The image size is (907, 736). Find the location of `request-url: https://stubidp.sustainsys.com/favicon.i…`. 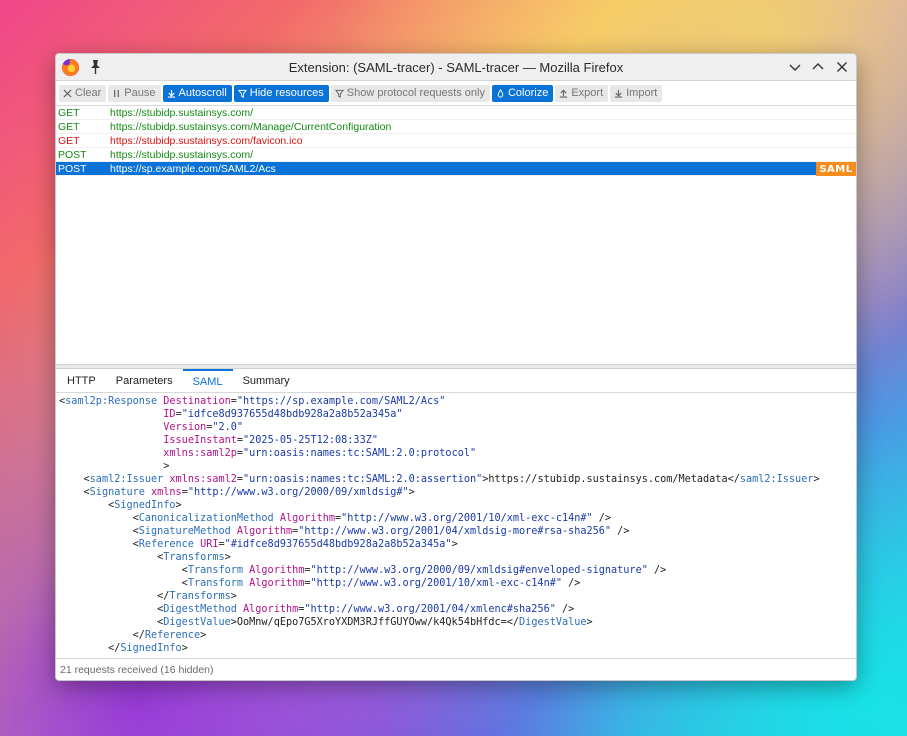

request-url: https://stubidp.sustainsys.com/favicon.i… is located at coordinates (206, 140).